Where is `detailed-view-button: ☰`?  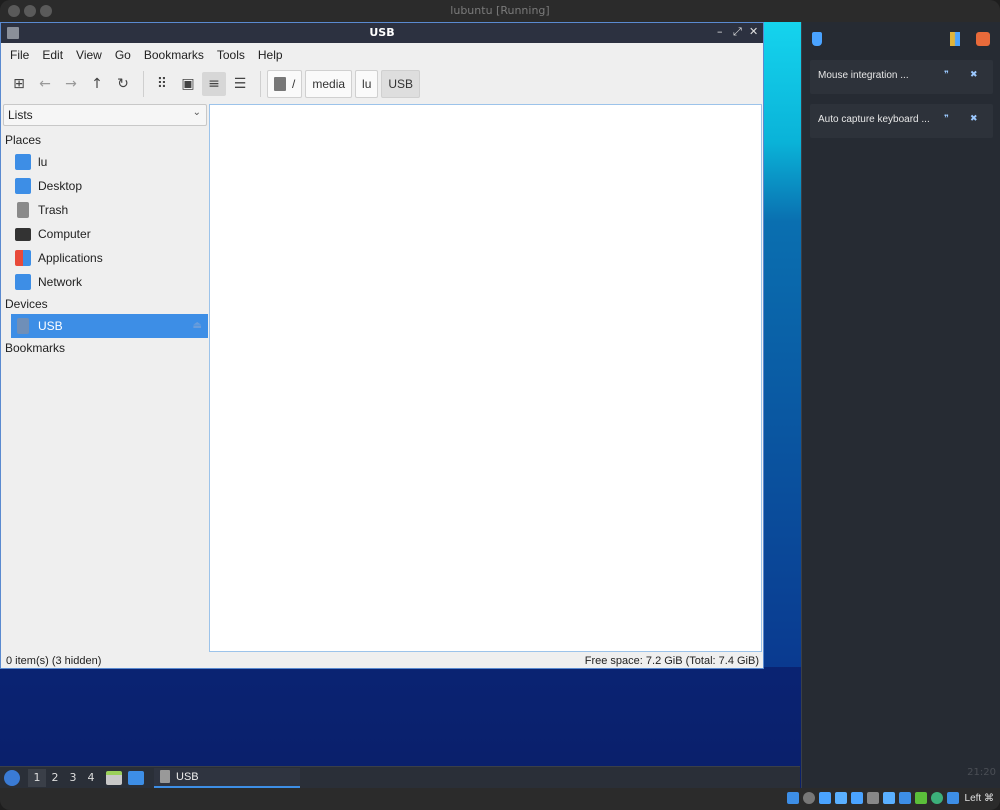
detailed-view-button: ☰ is located at coordinates (240, 84).